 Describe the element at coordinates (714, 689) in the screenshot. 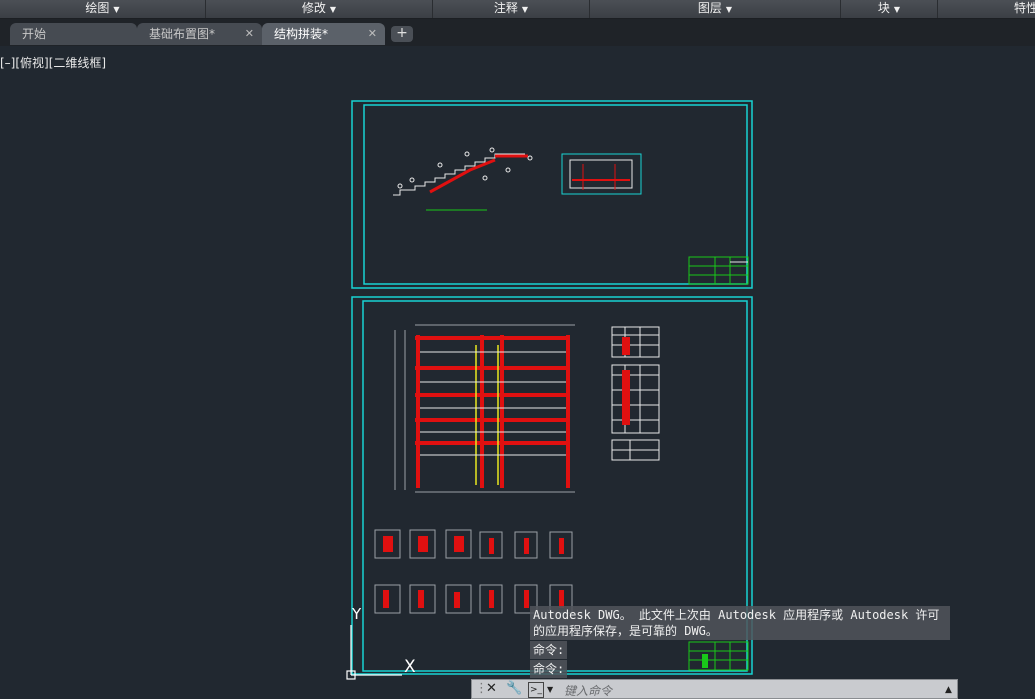

I see `command-line: ⋮ ✕ 🔧 >_ ▼ 键入命令 ▲` at that location.